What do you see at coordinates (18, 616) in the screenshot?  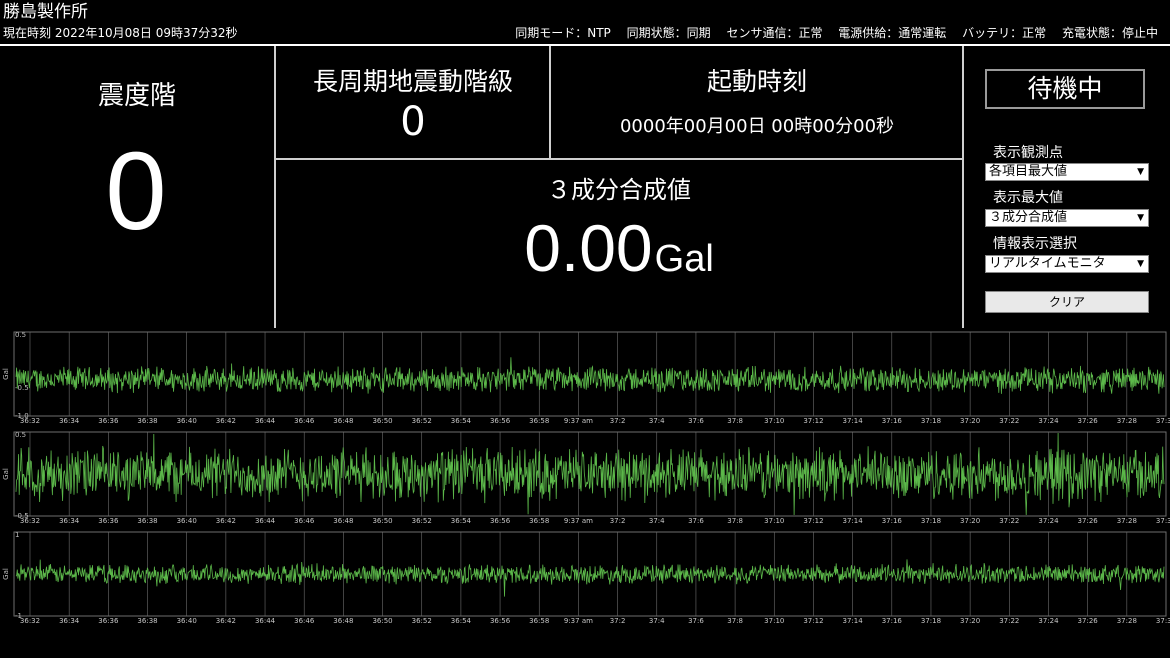 I see `y-tick-label: -1` at bounding box center [18, 616].